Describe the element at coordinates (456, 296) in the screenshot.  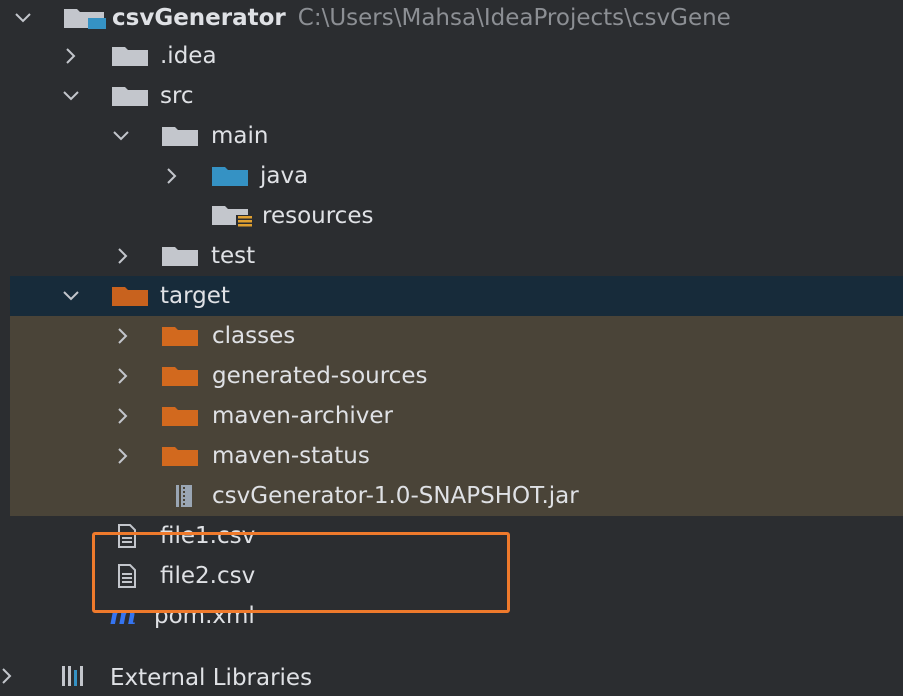
I see `tree-item-target: target` at that location.